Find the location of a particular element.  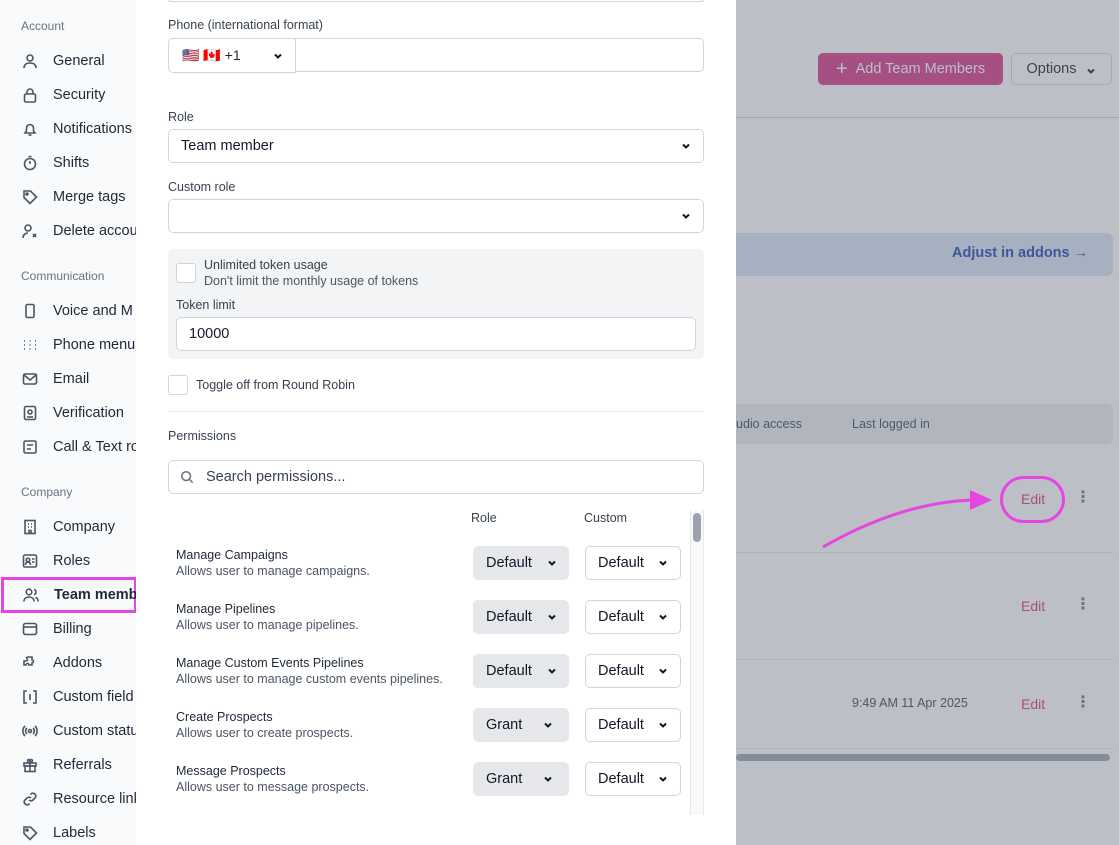

sidebar-item-voice: Voice and M is located at coordinates (68, 311).